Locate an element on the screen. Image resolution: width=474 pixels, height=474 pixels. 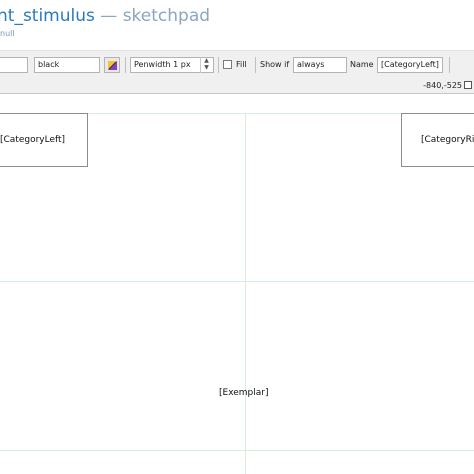
show-if-input: always is located at coordinates (320, 65).